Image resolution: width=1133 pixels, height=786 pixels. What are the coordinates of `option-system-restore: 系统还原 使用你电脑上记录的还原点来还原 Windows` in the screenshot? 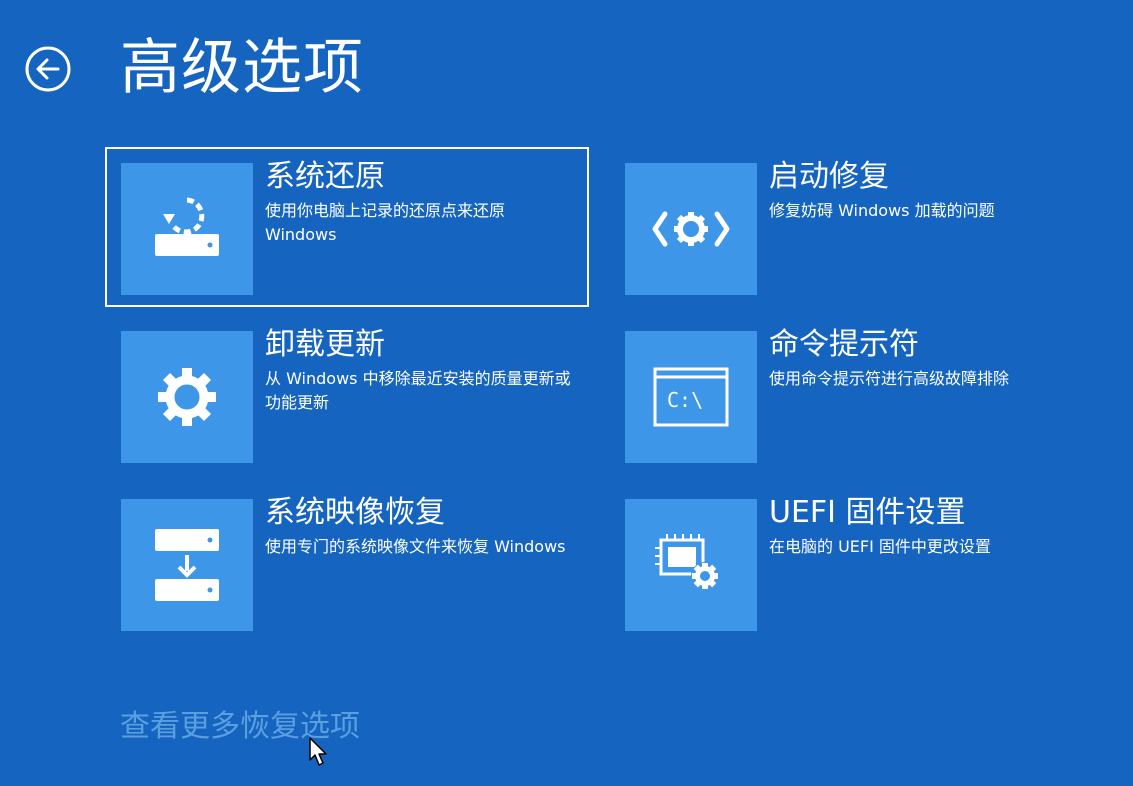 It's located at (347, 227).